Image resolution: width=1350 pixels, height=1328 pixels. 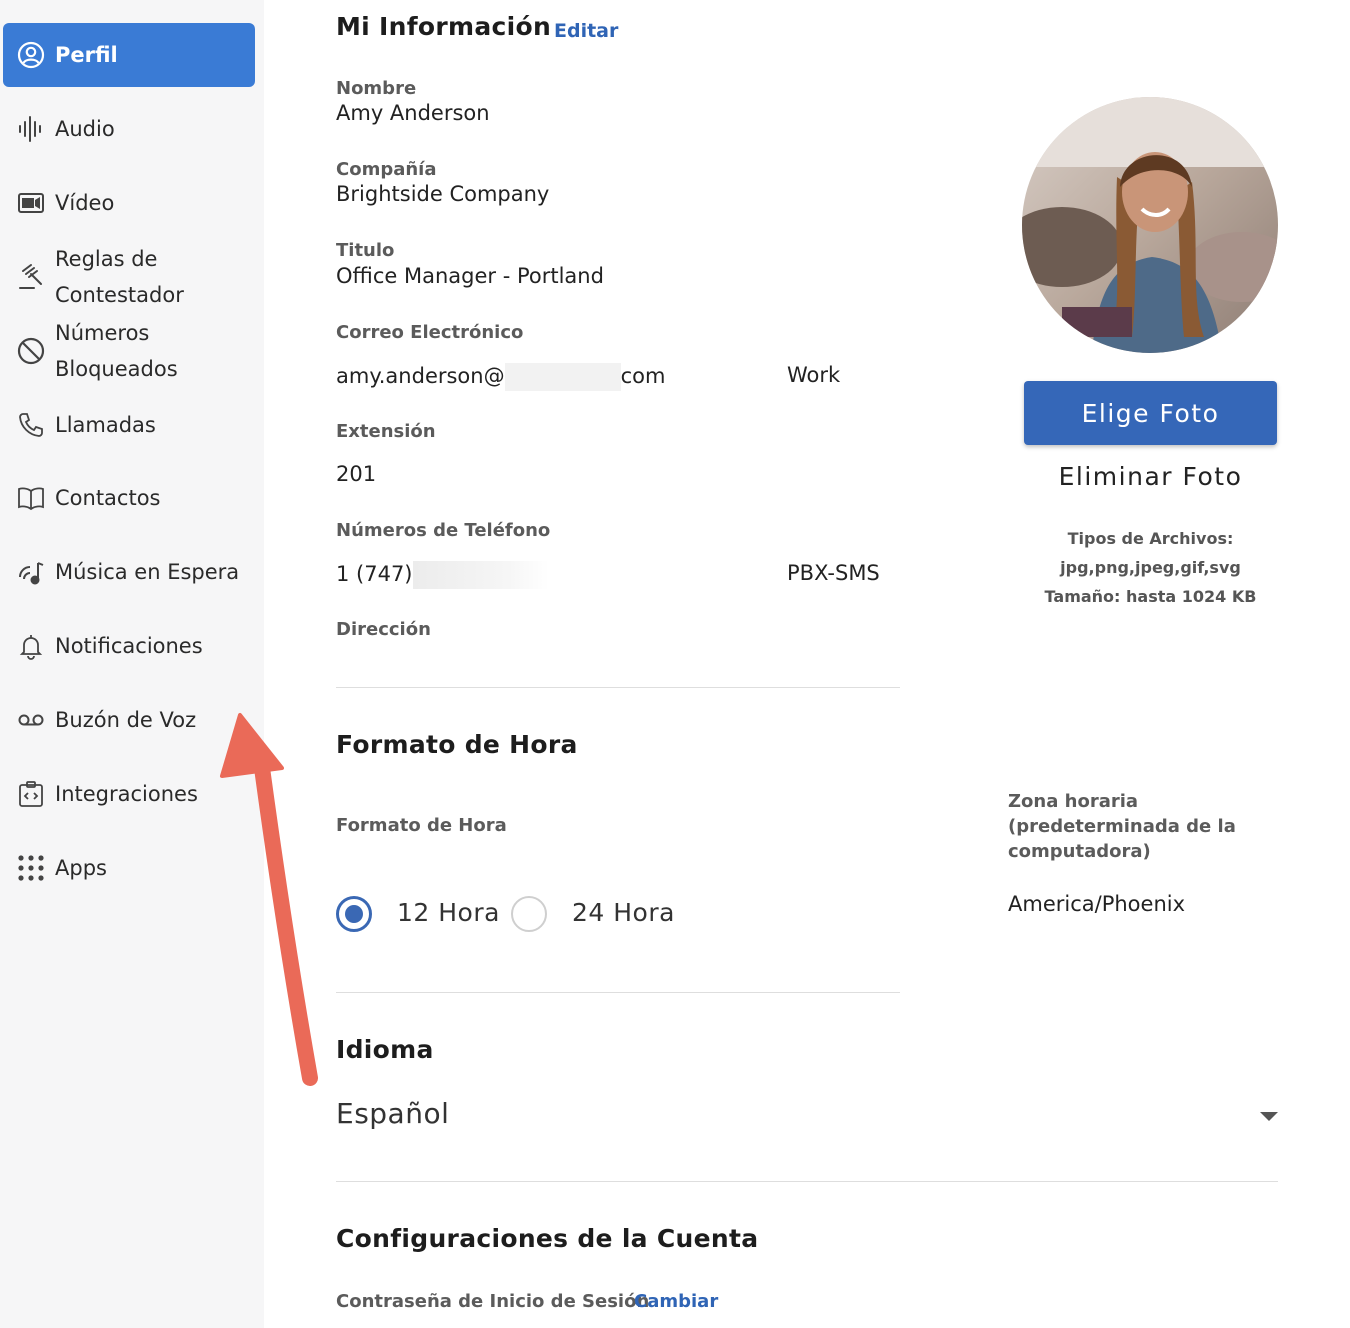 What do you see at coordinates (31, 425) in the screenshot?
I see `phone-icon` at bounding box center [31, 425].